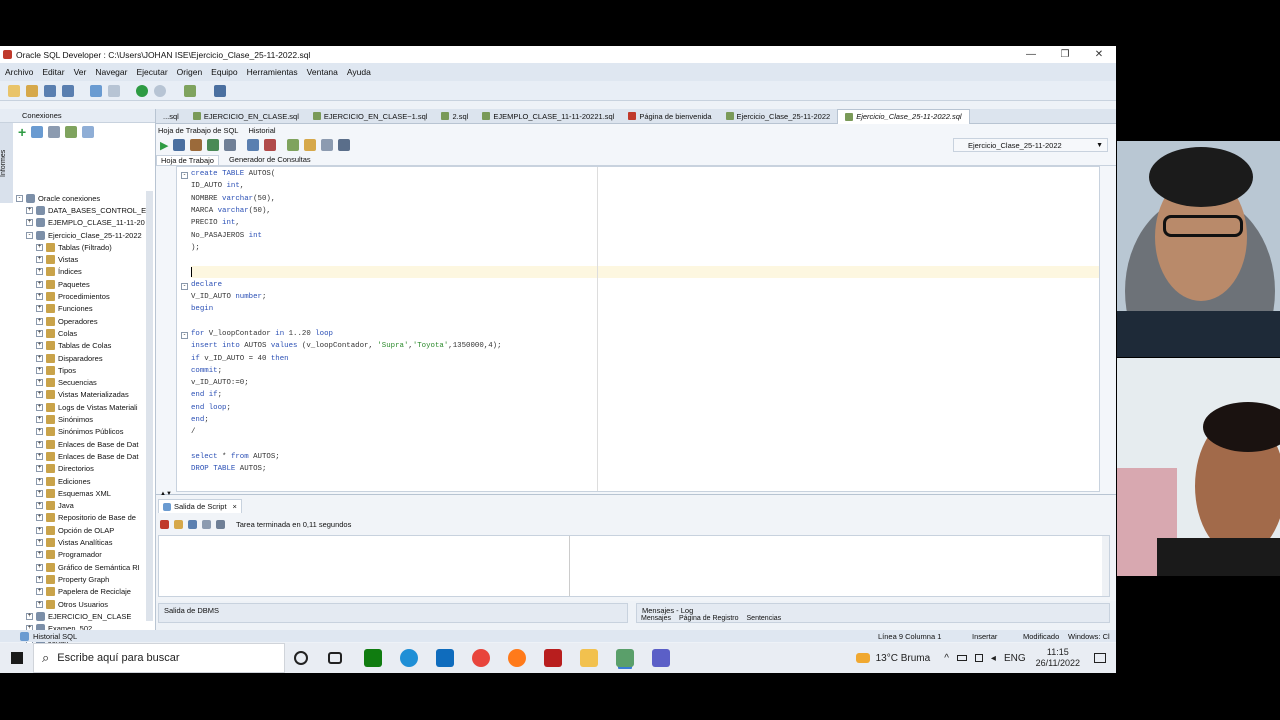 This screenshot has height=720, width=1280. What do you see at coordinates (71, 132) in the screenshot?
I see `schema-browser-icon` at bounding box center [71, 132].